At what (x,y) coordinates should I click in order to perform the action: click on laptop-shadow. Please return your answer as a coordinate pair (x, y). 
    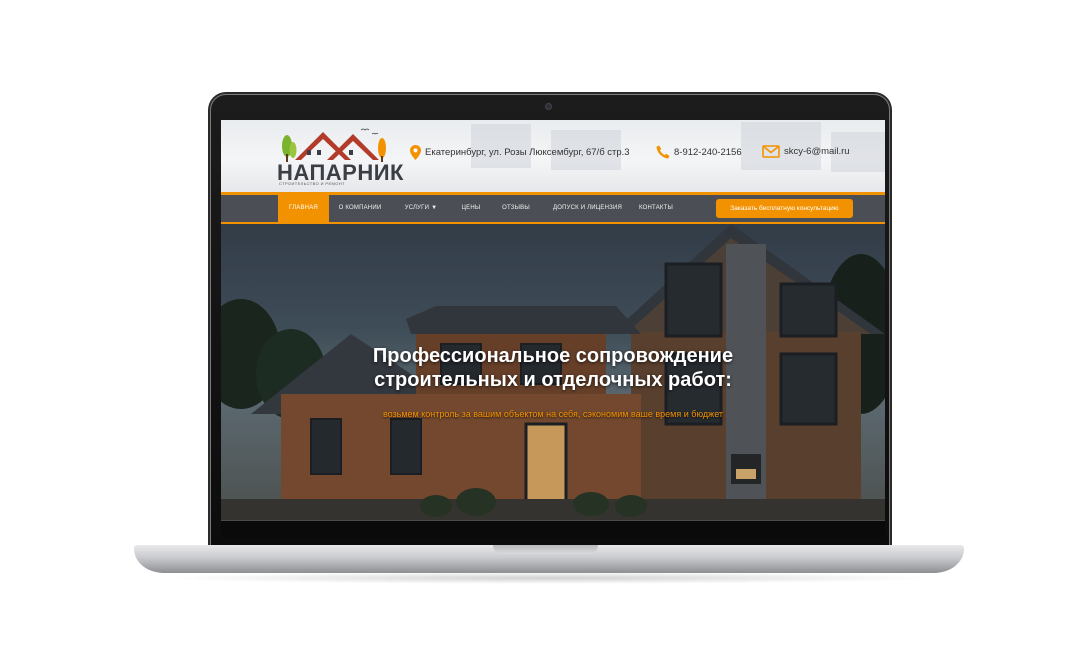
    Looking at the image, I should click on (550, 578).